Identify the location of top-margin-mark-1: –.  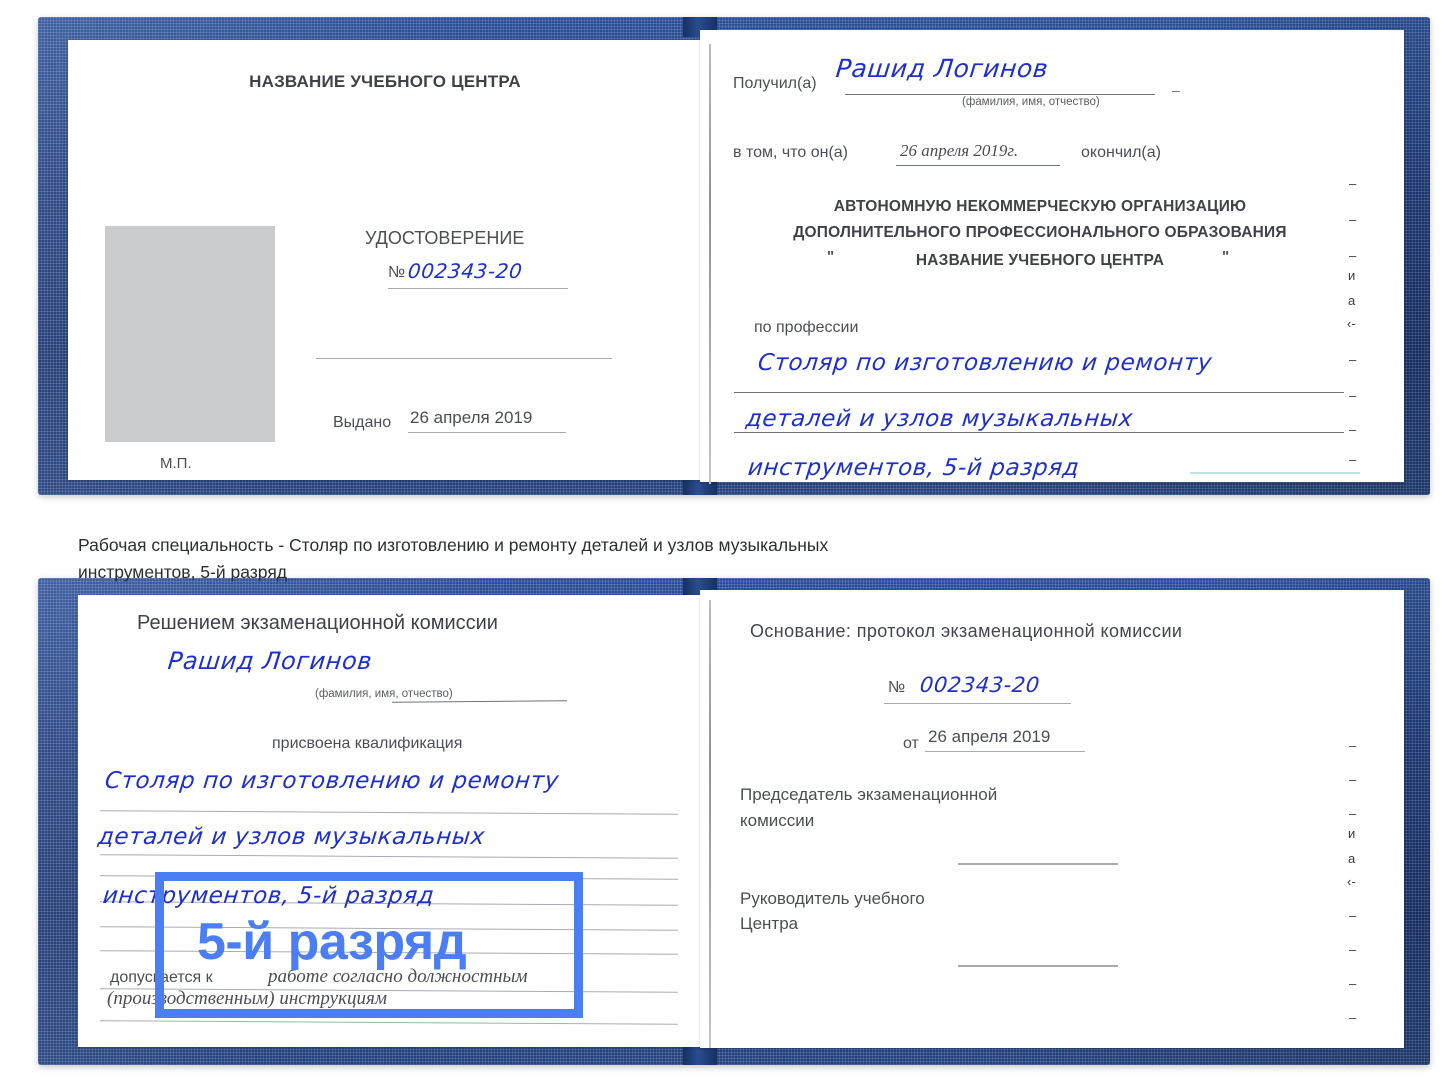
(1353, 183).